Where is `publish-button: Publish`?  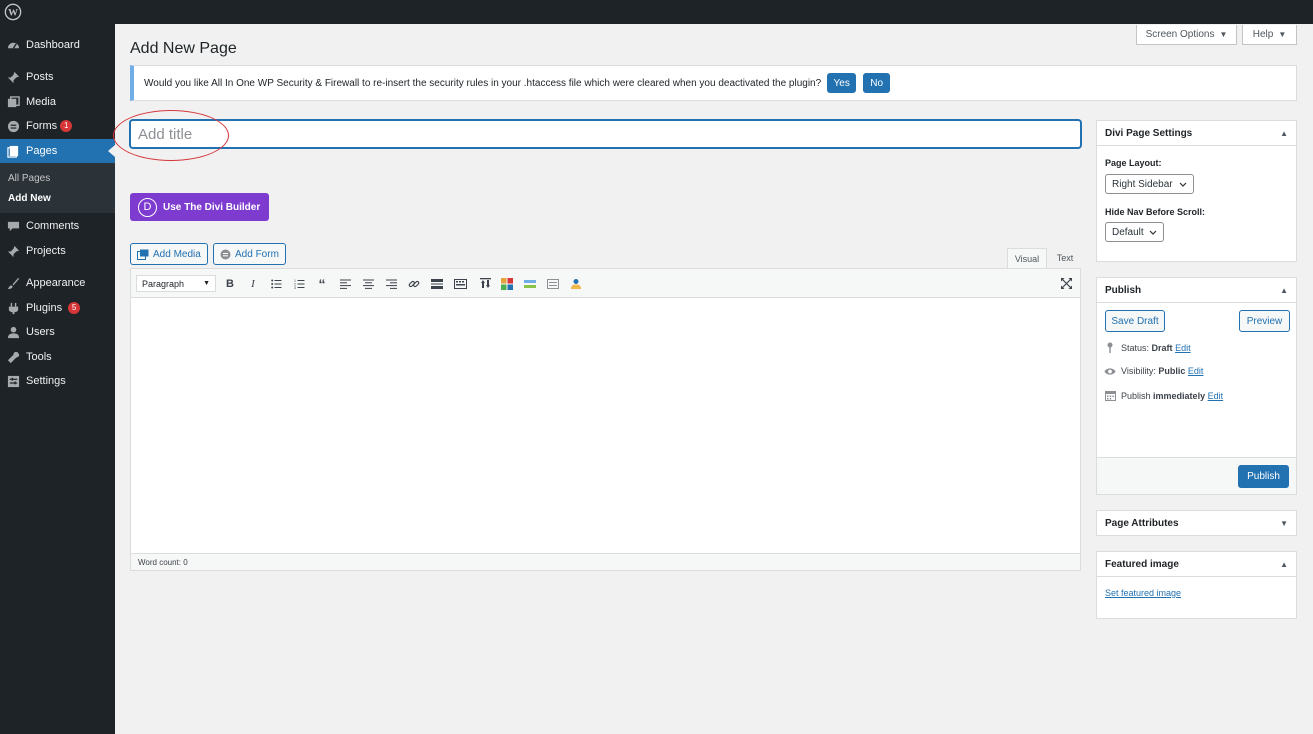
publish-button: Publish is located at coordinates (1263, 476).